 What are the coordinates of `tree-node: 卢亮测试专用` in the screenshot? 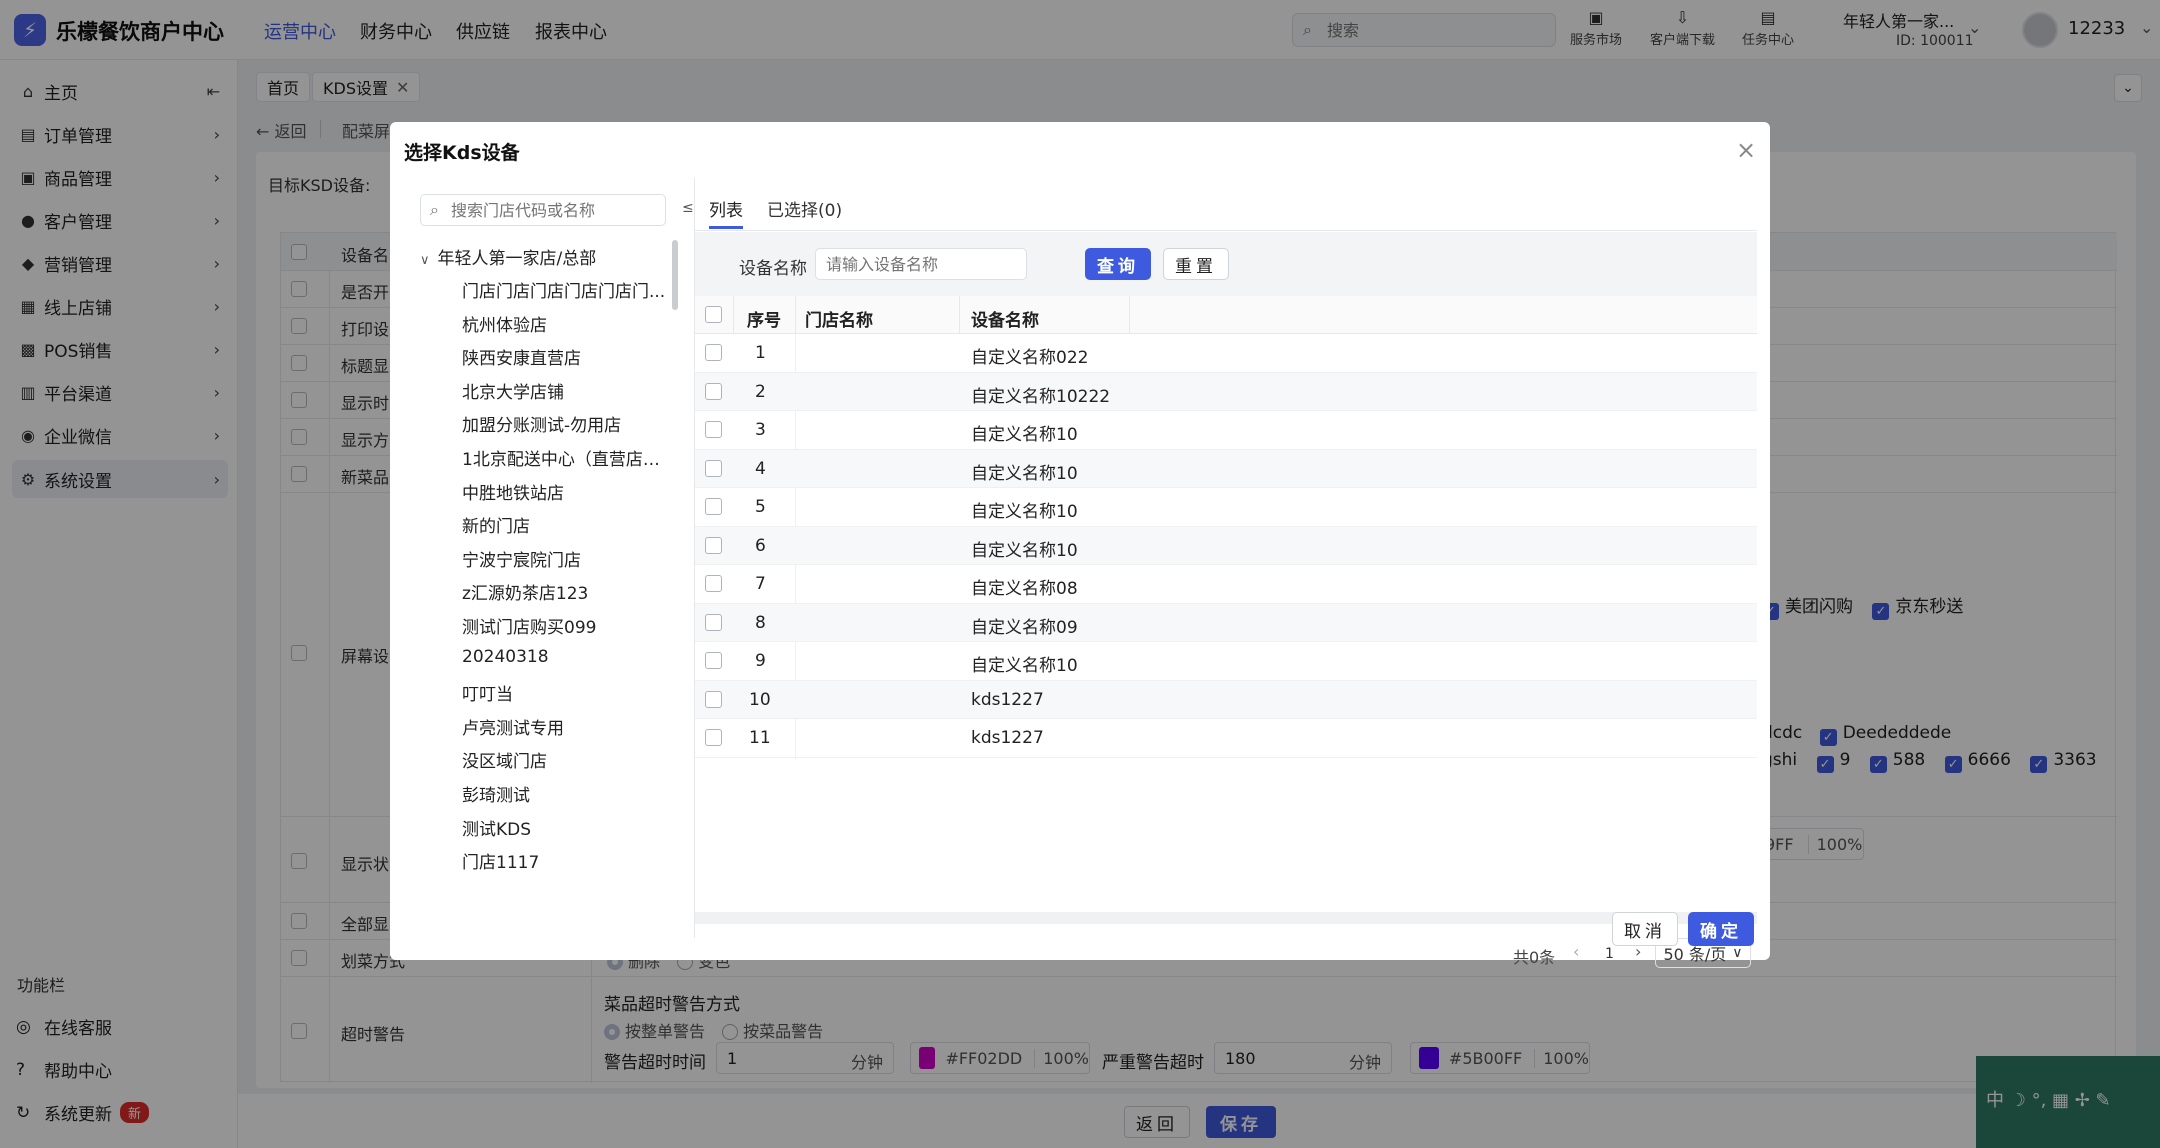 It's located at (568, 726).